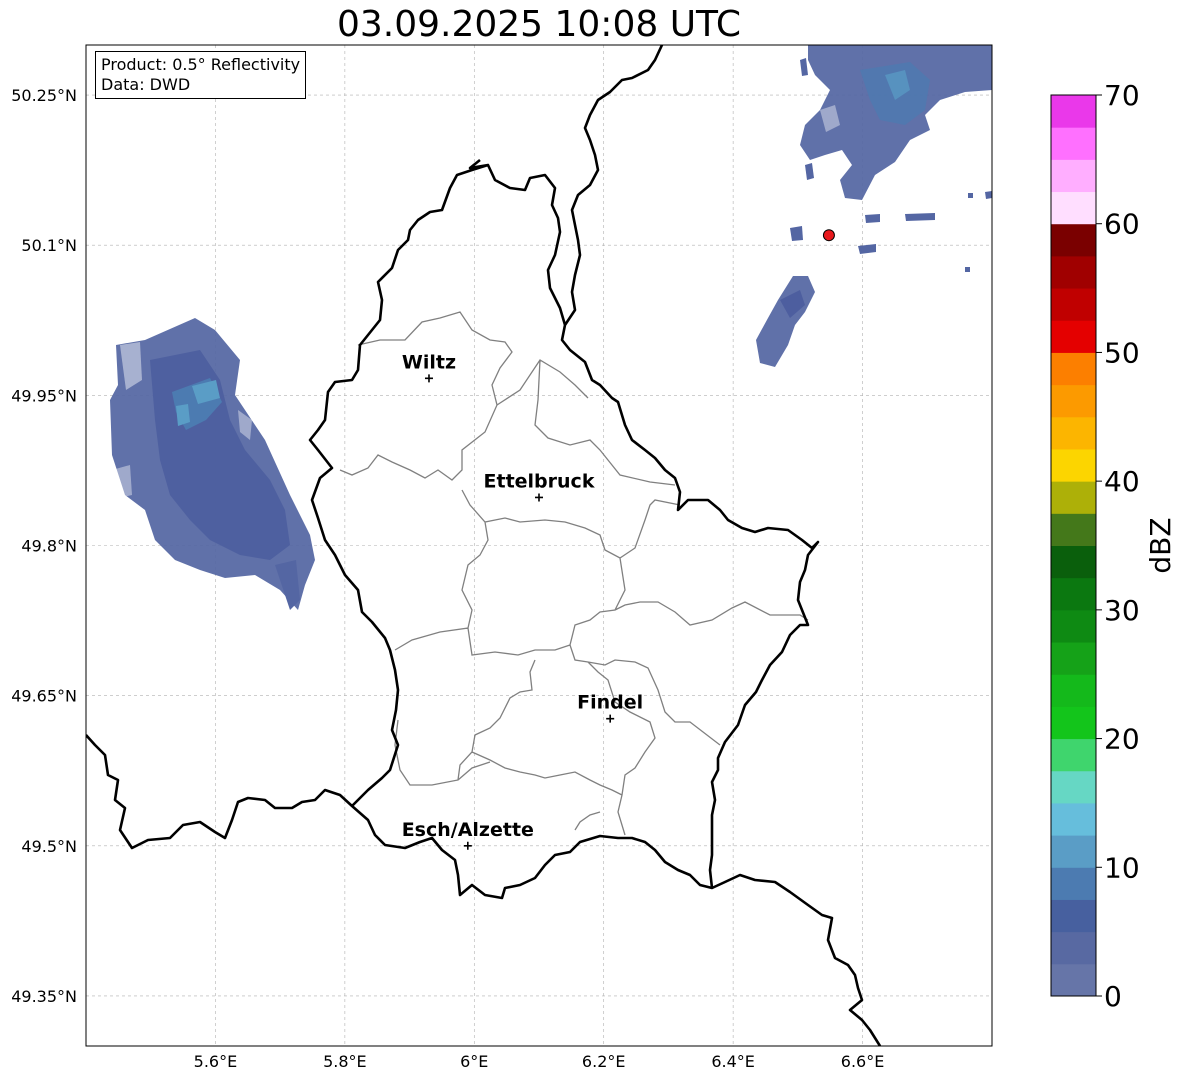  Describe the element at coordinates (522, 600) in the screenshot. I see `cities: Wiltz Ettelbruck Findel Esch/Alzette` at that location.